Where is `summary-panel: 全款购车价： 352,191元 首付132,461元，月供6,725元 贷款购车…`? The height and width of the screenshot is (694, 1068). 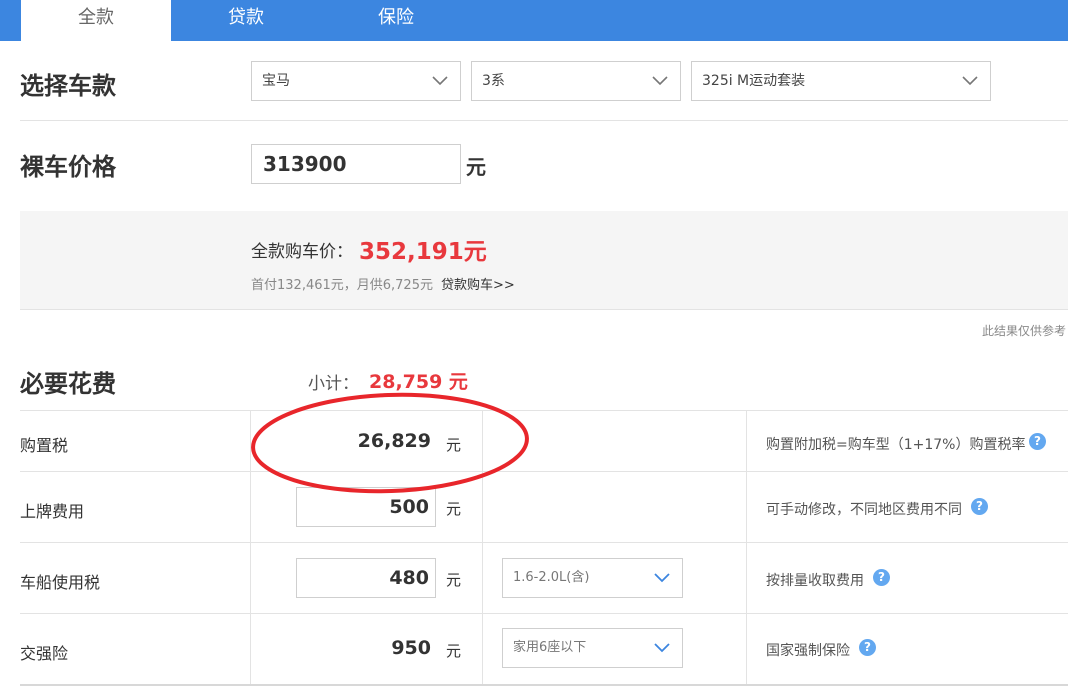 summary-panel: 全款购车价： 352,191元 首付132,461元，月供6,725元 贷款购车… is located at coordinates (544, 260).